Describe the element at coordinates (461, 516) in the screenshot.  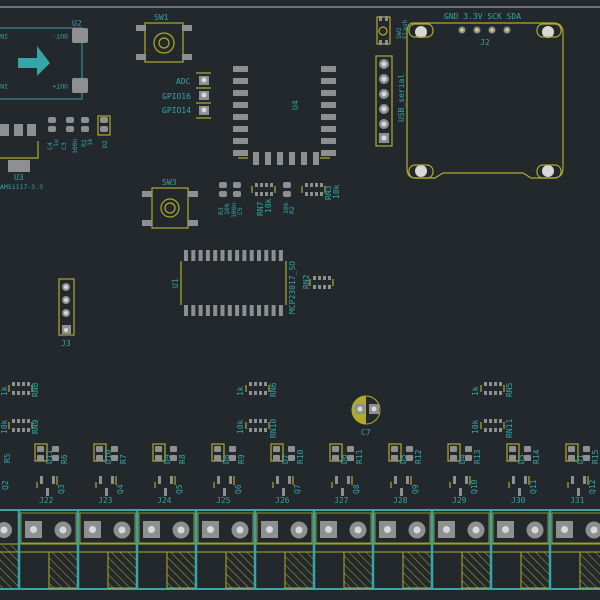
I see `channel-j29: D4 R13 Q10J29` at that location.